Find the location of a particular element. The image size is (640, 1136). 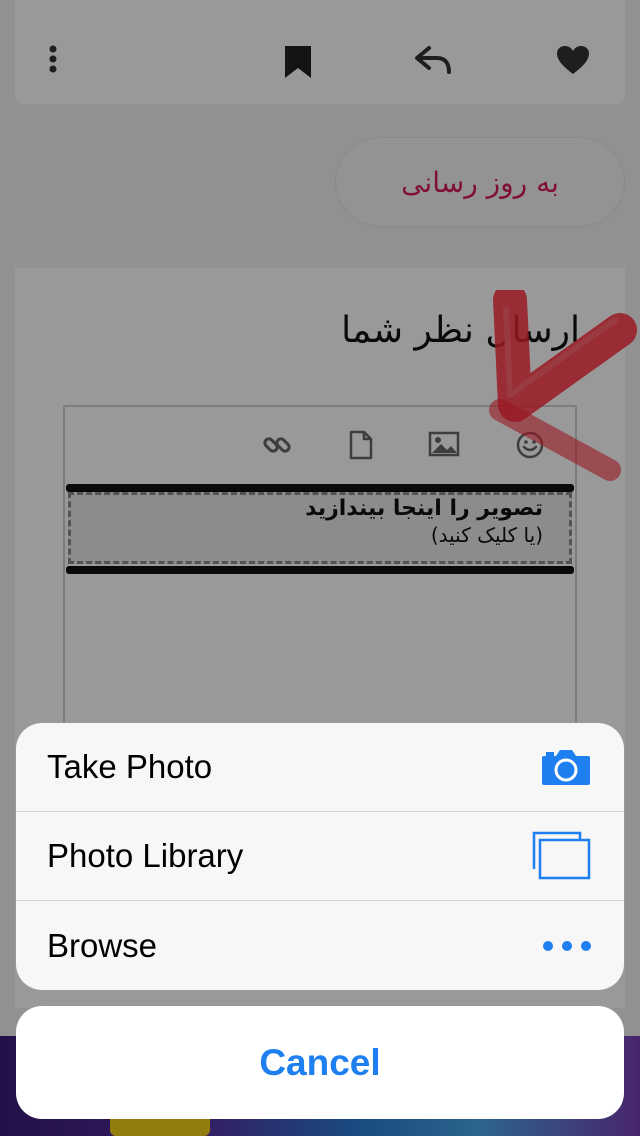

take-photo-label: Take Photo is located at coordinates (130, 766).